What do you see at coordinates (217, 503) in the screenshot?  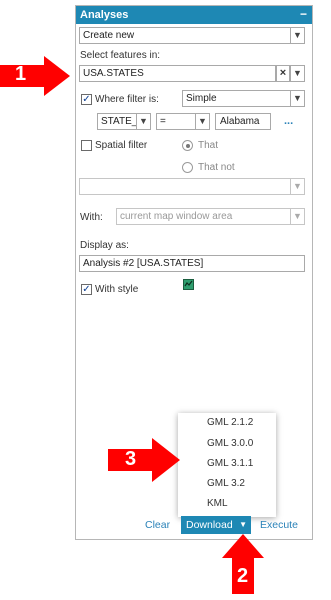 I see `menu-item-kml: KML` at bounding box center [217, 503].